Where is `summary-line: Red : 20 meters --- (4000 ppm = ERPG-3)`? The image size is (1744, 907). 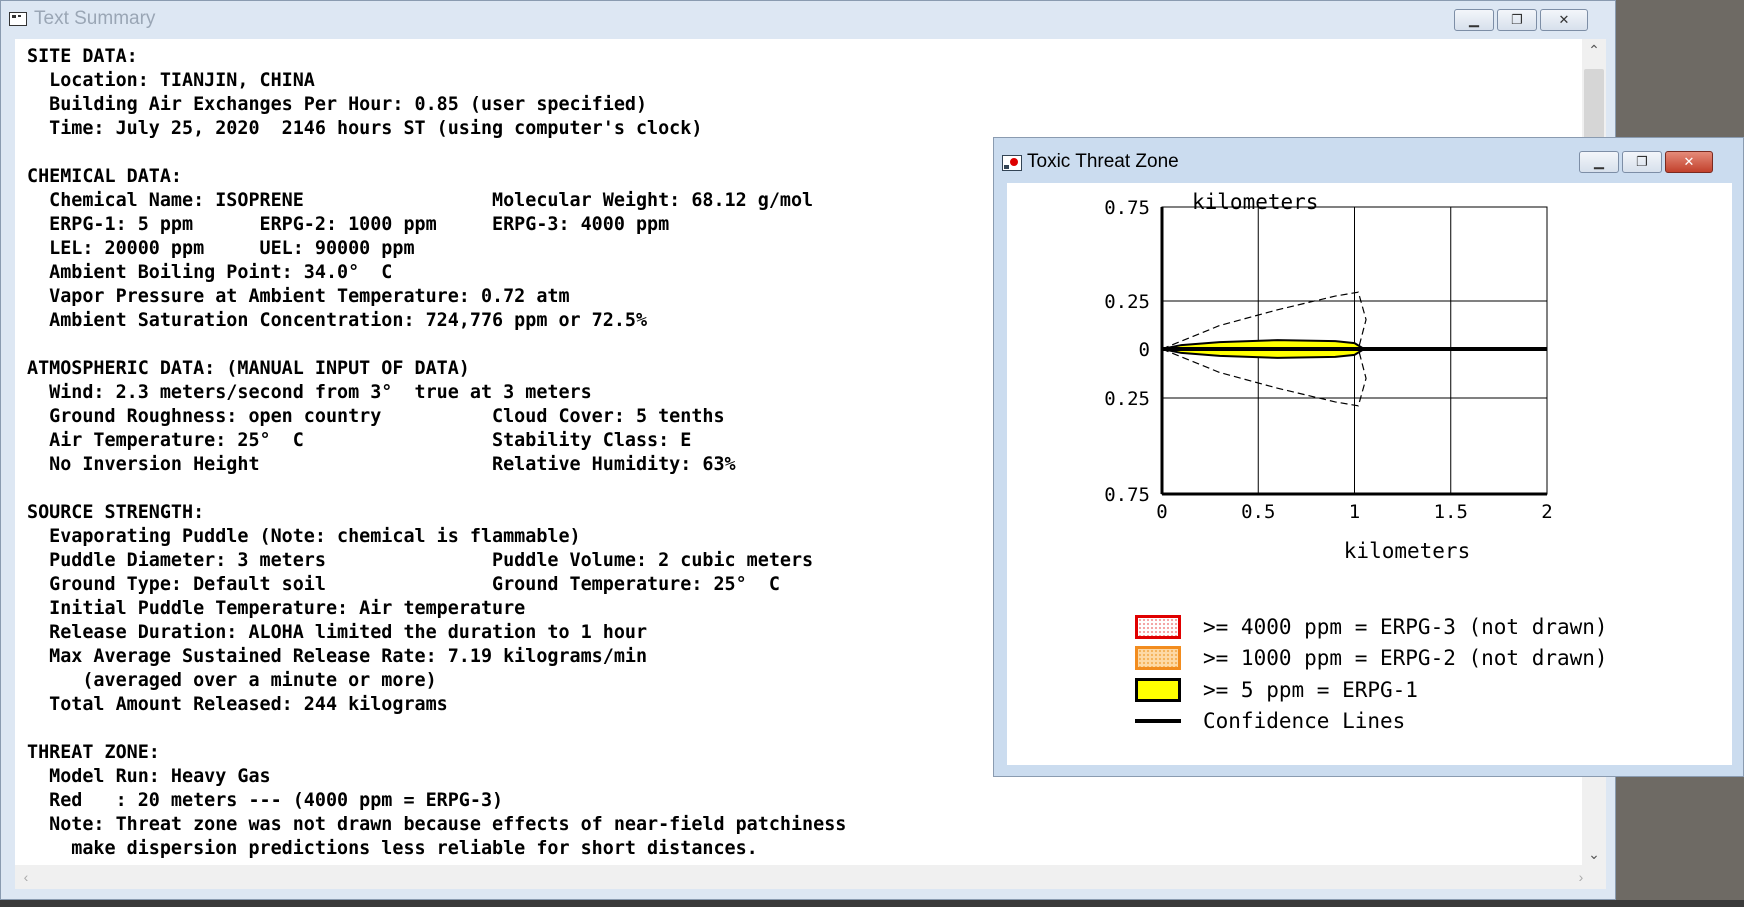
summary-line: Red : 20 meters --- (4000 ppm = ERPG-3) is located at coordinates (265, 800).